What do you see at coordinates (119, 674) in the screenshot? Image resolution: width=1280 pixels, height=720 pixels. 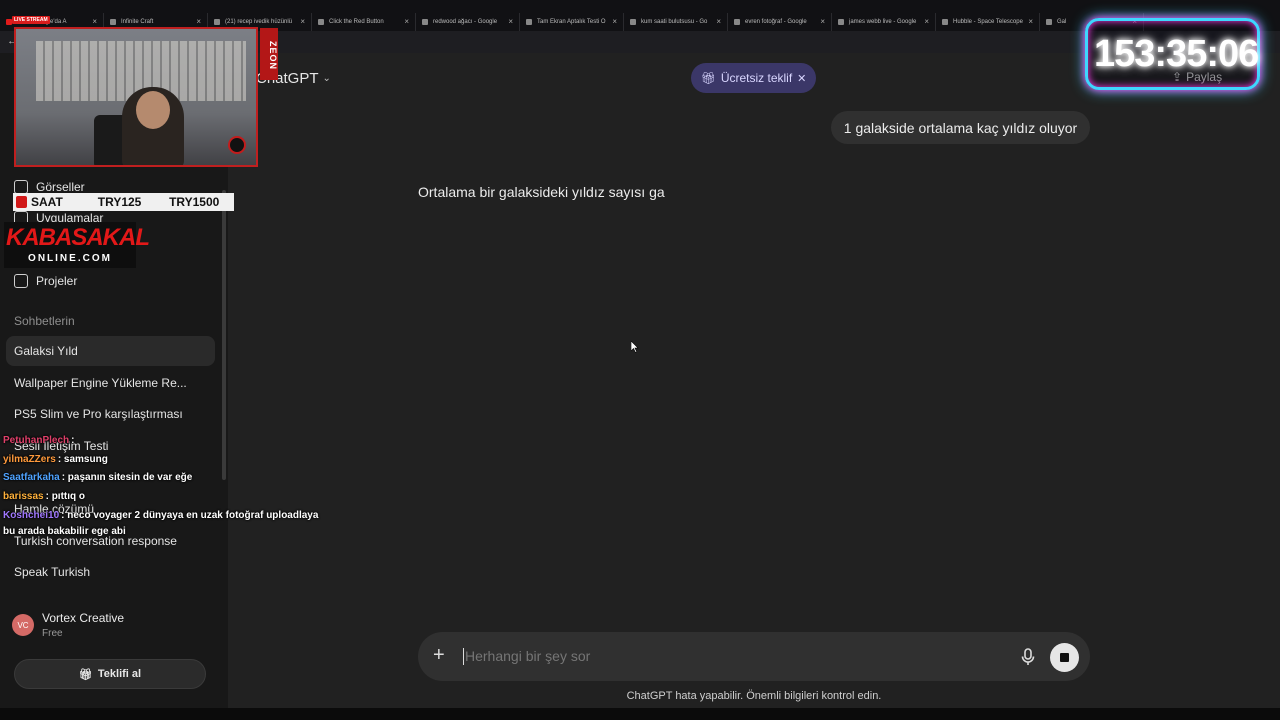 I see `get-offer-label: Teklifi al` at bounding box center [119, 674].